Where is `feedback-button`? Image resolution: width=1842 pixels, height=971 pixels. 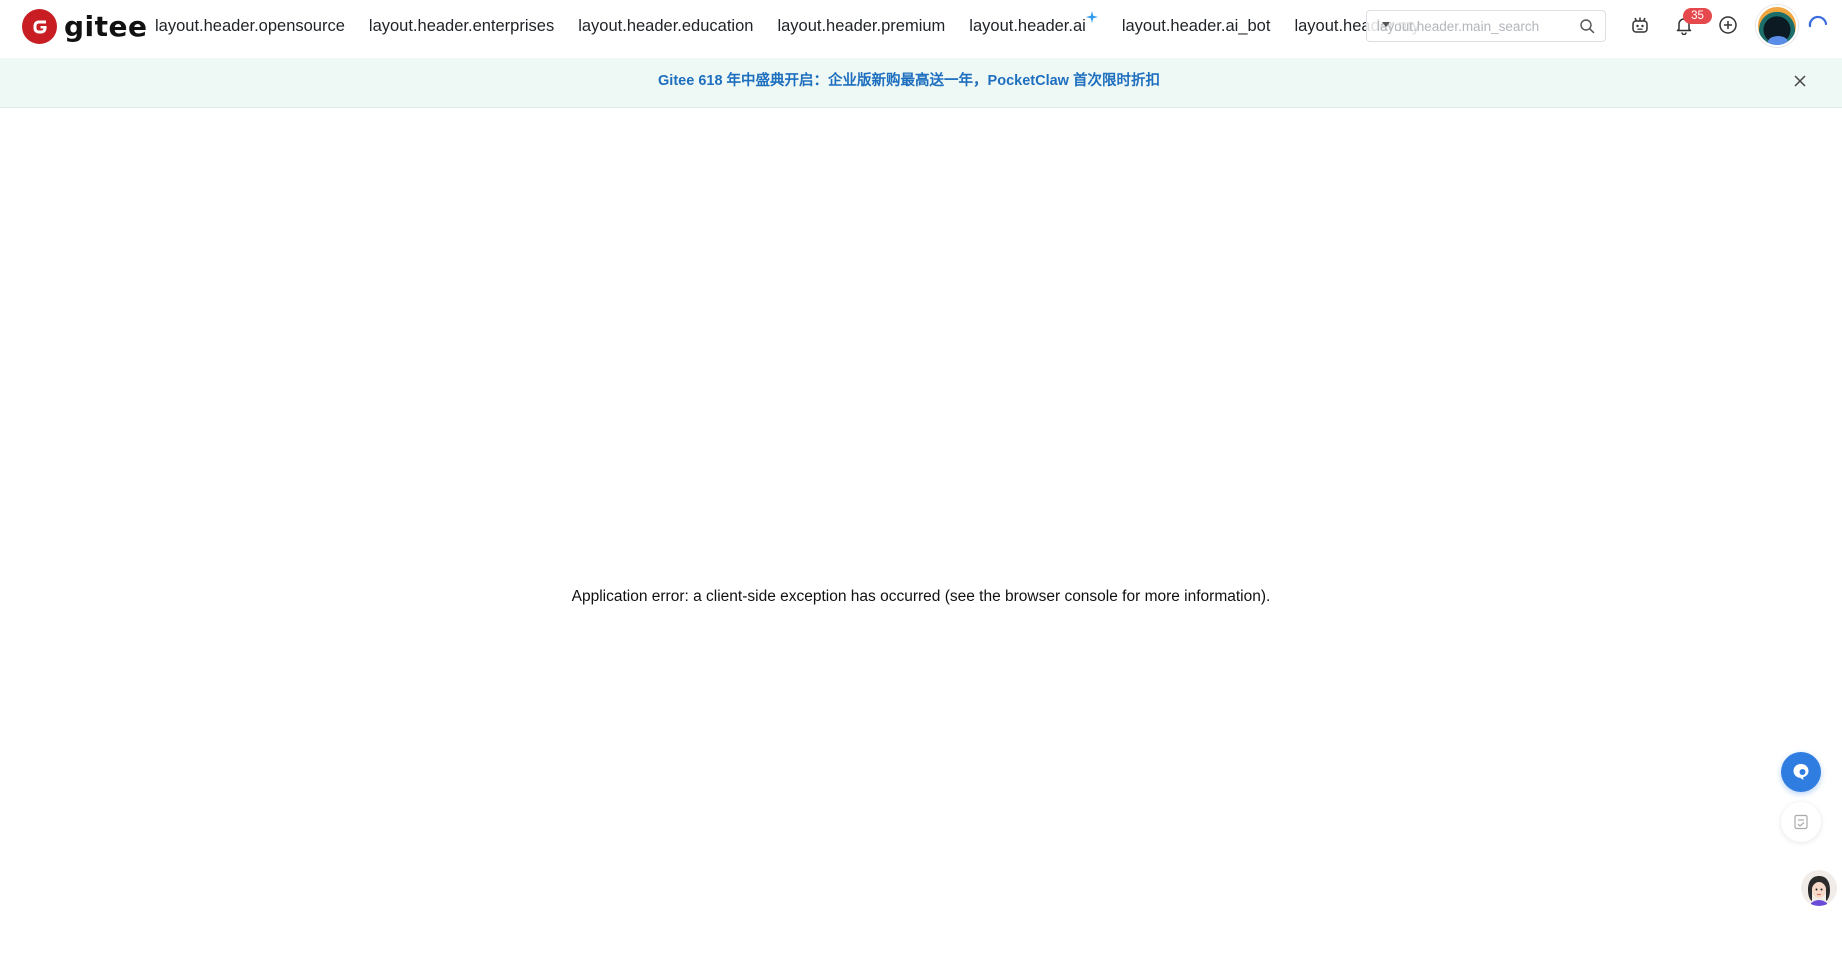 feedback-button is located at coordinates (1801, 822).